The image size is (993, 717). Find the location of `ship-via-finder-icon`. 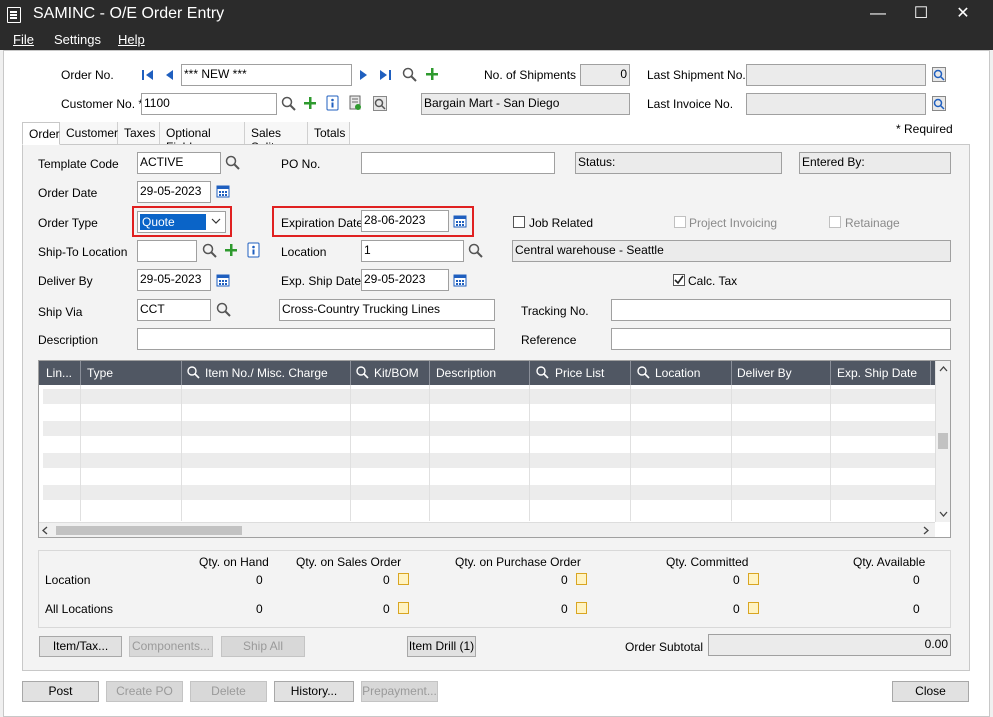

ship-via-finder-icon is located at coordinates (223, 309).